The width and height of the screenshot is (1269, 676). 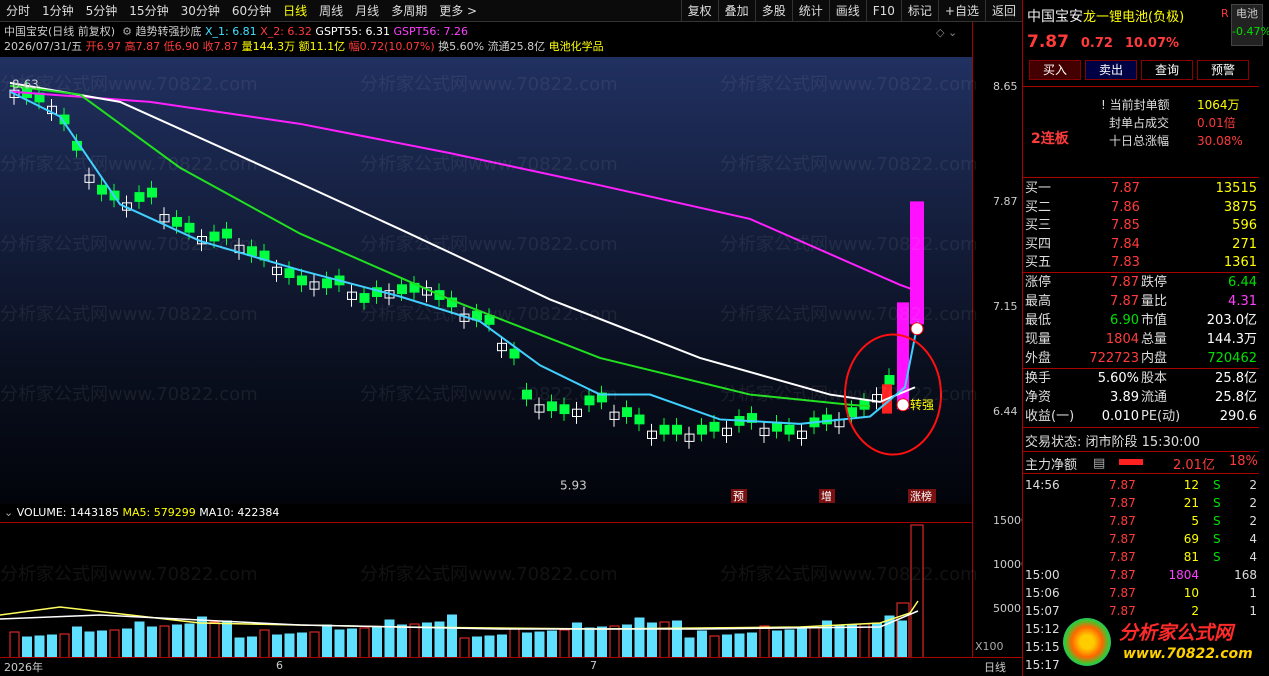 I want to click on stat-label: 流通, so click(x=1154, y=397).